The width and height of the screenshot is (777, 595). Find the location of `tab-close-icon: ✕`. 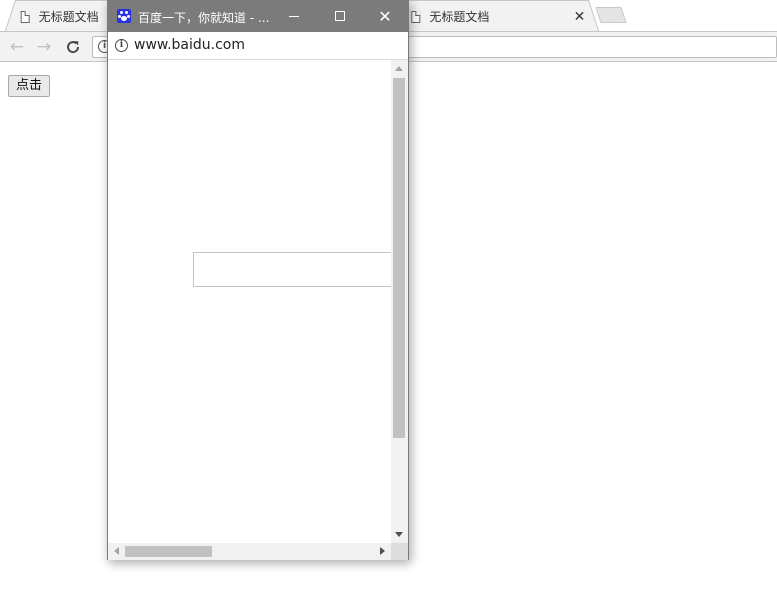

tab-close-icon: ✕ is located at coordinates (580, 16).